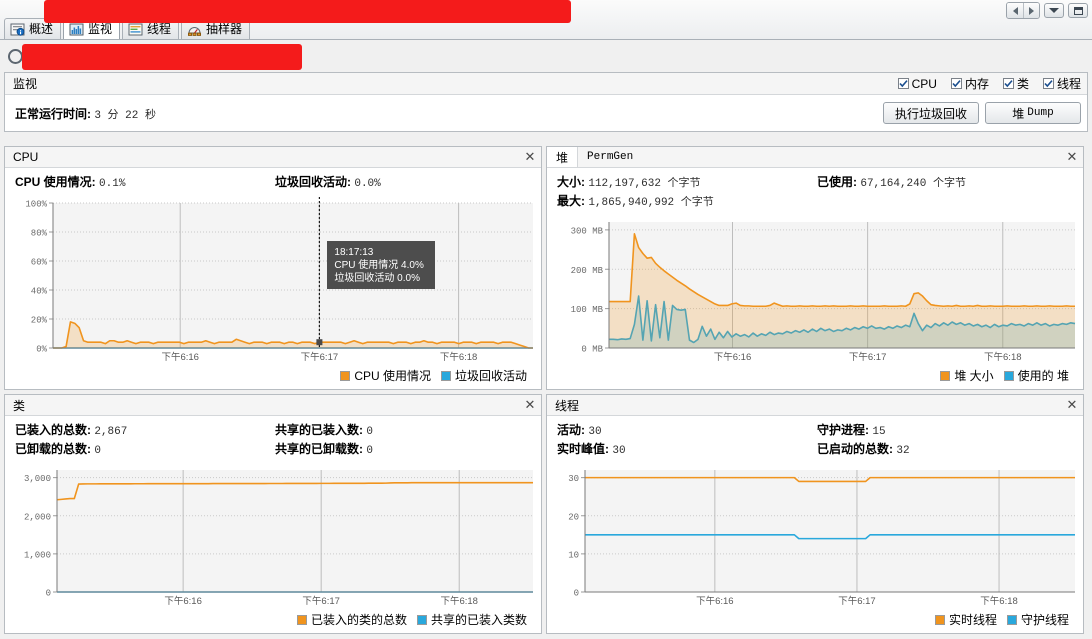 This screenshot has height=639, width=1092. Describe the element at coordinates (610, 157) in the screenshot. I see `permgen-tab: PermGen` at that location.